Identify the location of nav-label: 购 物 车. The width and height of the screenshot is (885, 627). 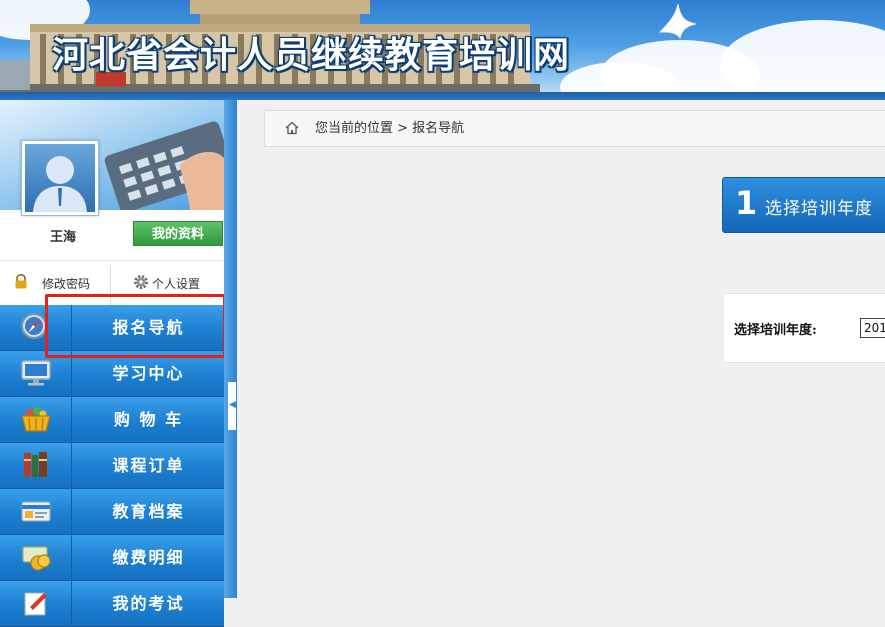
(148, 419).